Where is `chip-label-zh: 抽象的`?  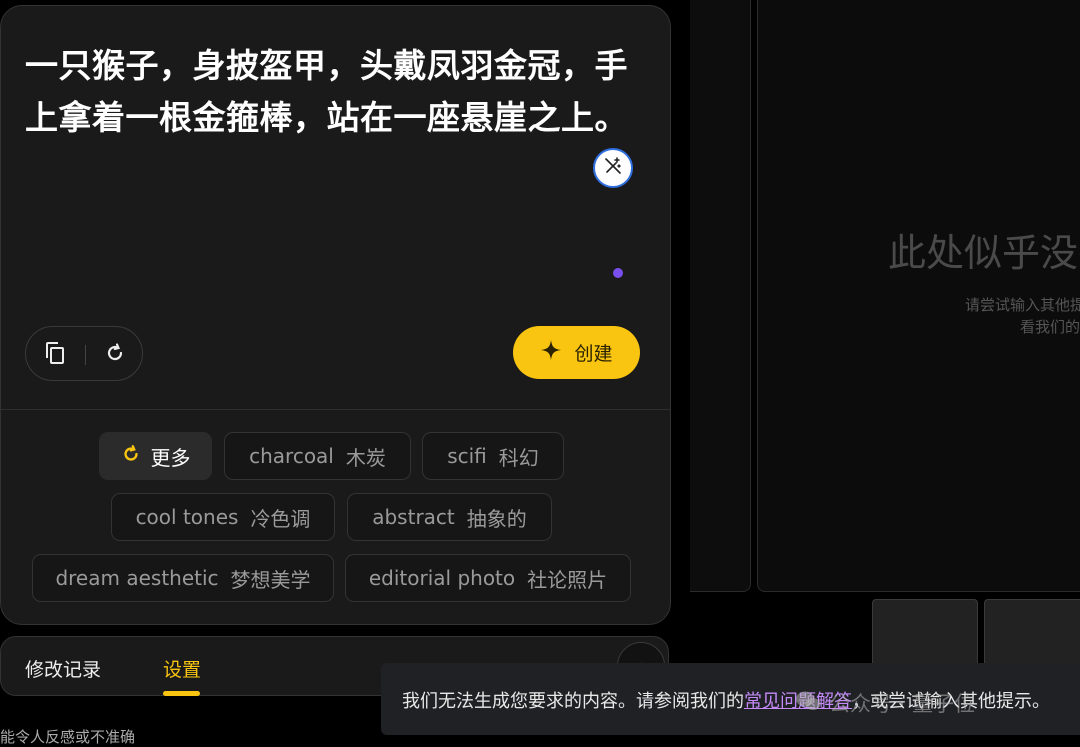 chip-label-zh: 抽象的 is located at coordinates (496, 518).